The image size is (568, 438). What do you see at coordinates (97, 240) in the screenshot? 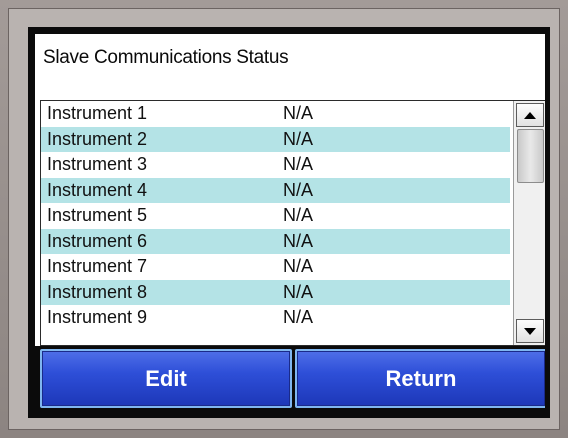
I see `instrument-name: Instrument 6` at bounding box center [97, 240].